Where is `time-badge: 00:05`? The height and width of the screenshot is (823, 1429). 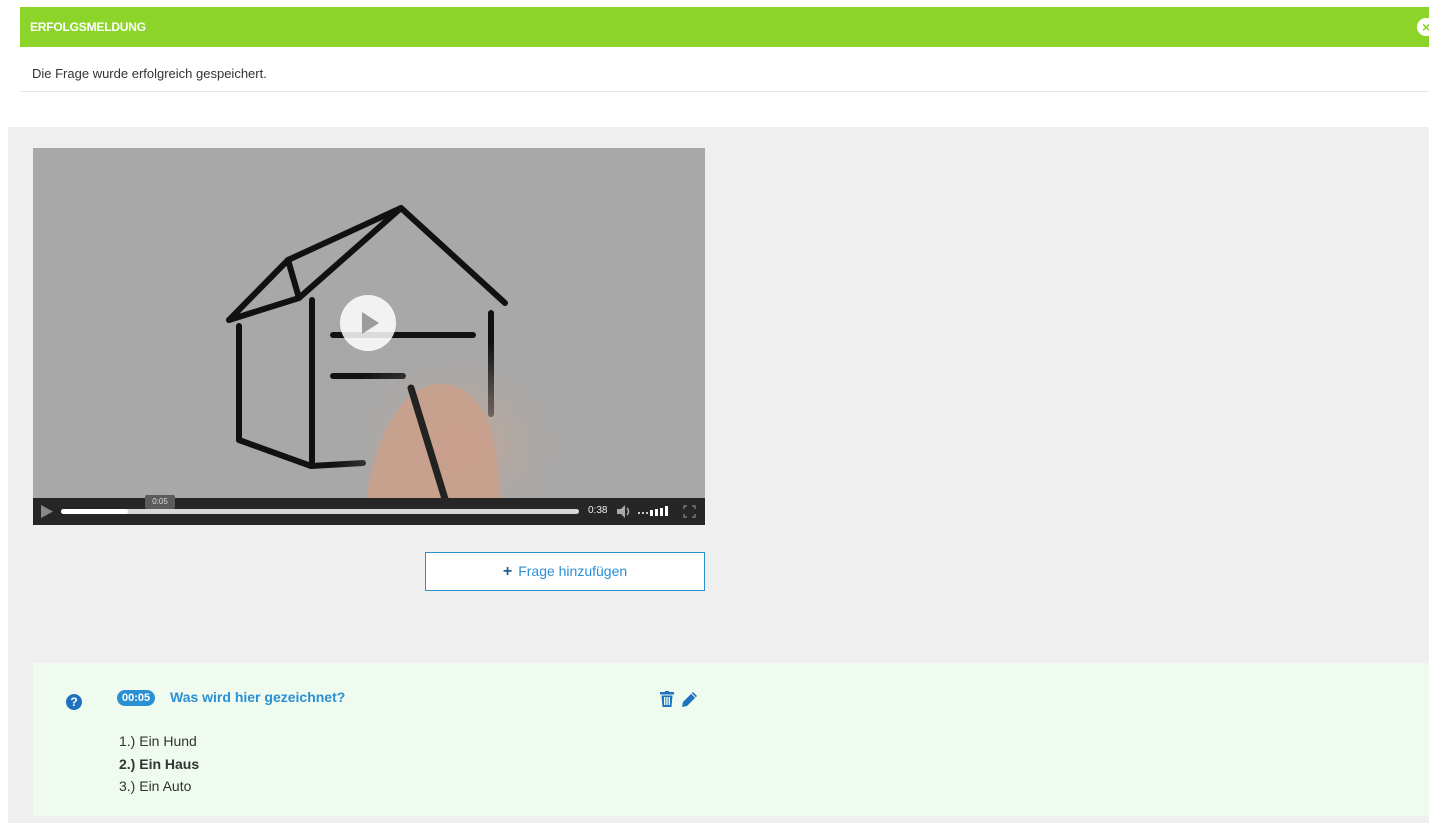
time-badge: 00:05 is located at coordinates (136, 698).